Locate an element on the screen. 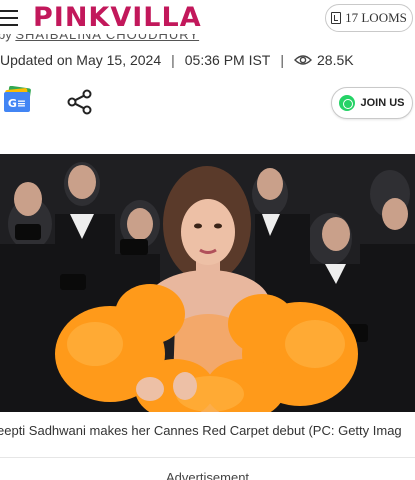  action-row: G≡ JOIN US is located at coordinates (207, 102).